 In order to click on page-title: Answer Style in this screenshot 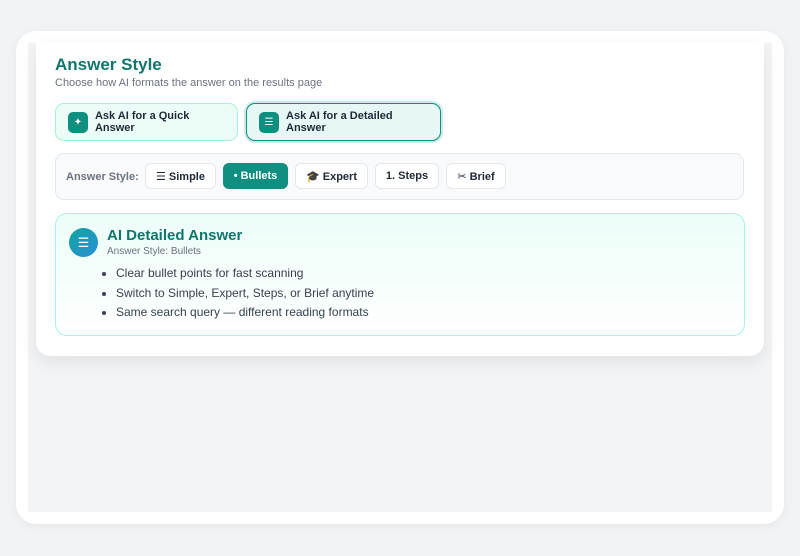, I will do `click(108, 64)`.